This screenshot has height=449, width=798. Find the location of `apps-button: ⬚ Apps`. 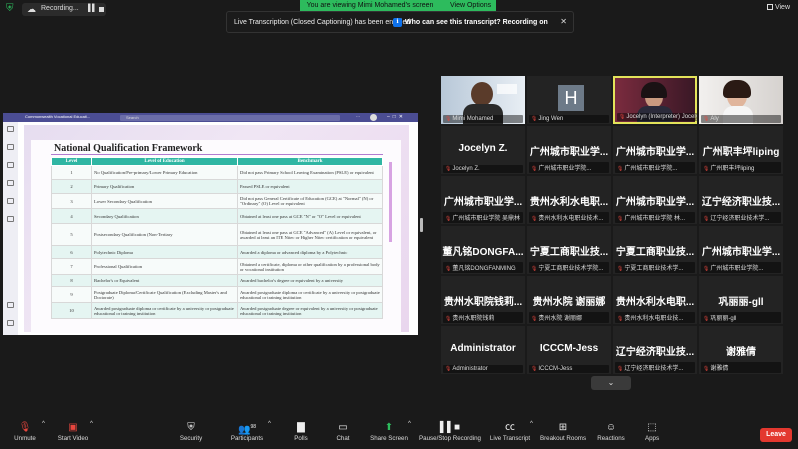

apps-button: ⬚ Apps is located at coordinates (652, 434).